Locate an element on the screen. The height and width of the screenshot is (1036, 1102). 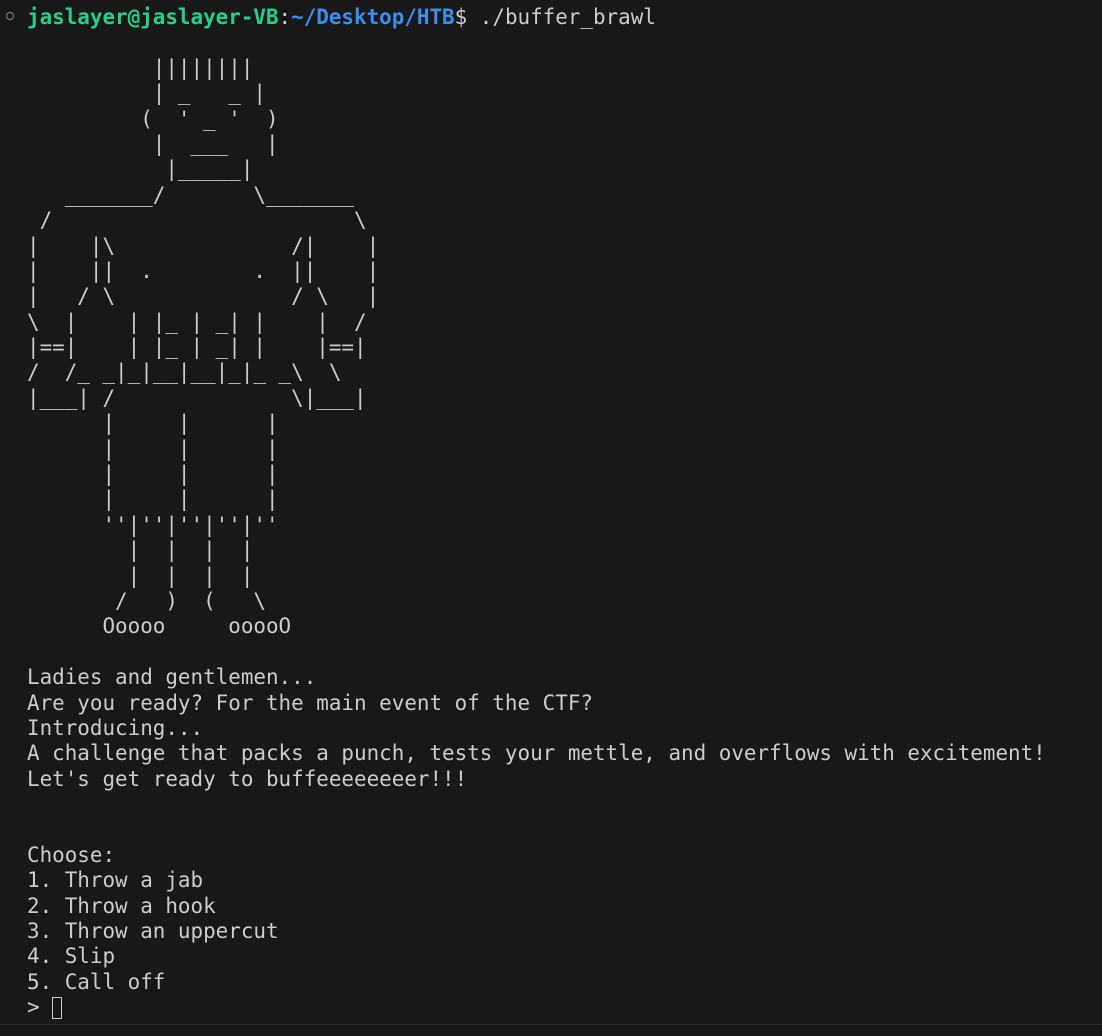
ascii-art-line: \ | | |_ | _| | | / is located at coordinates (197, 321).